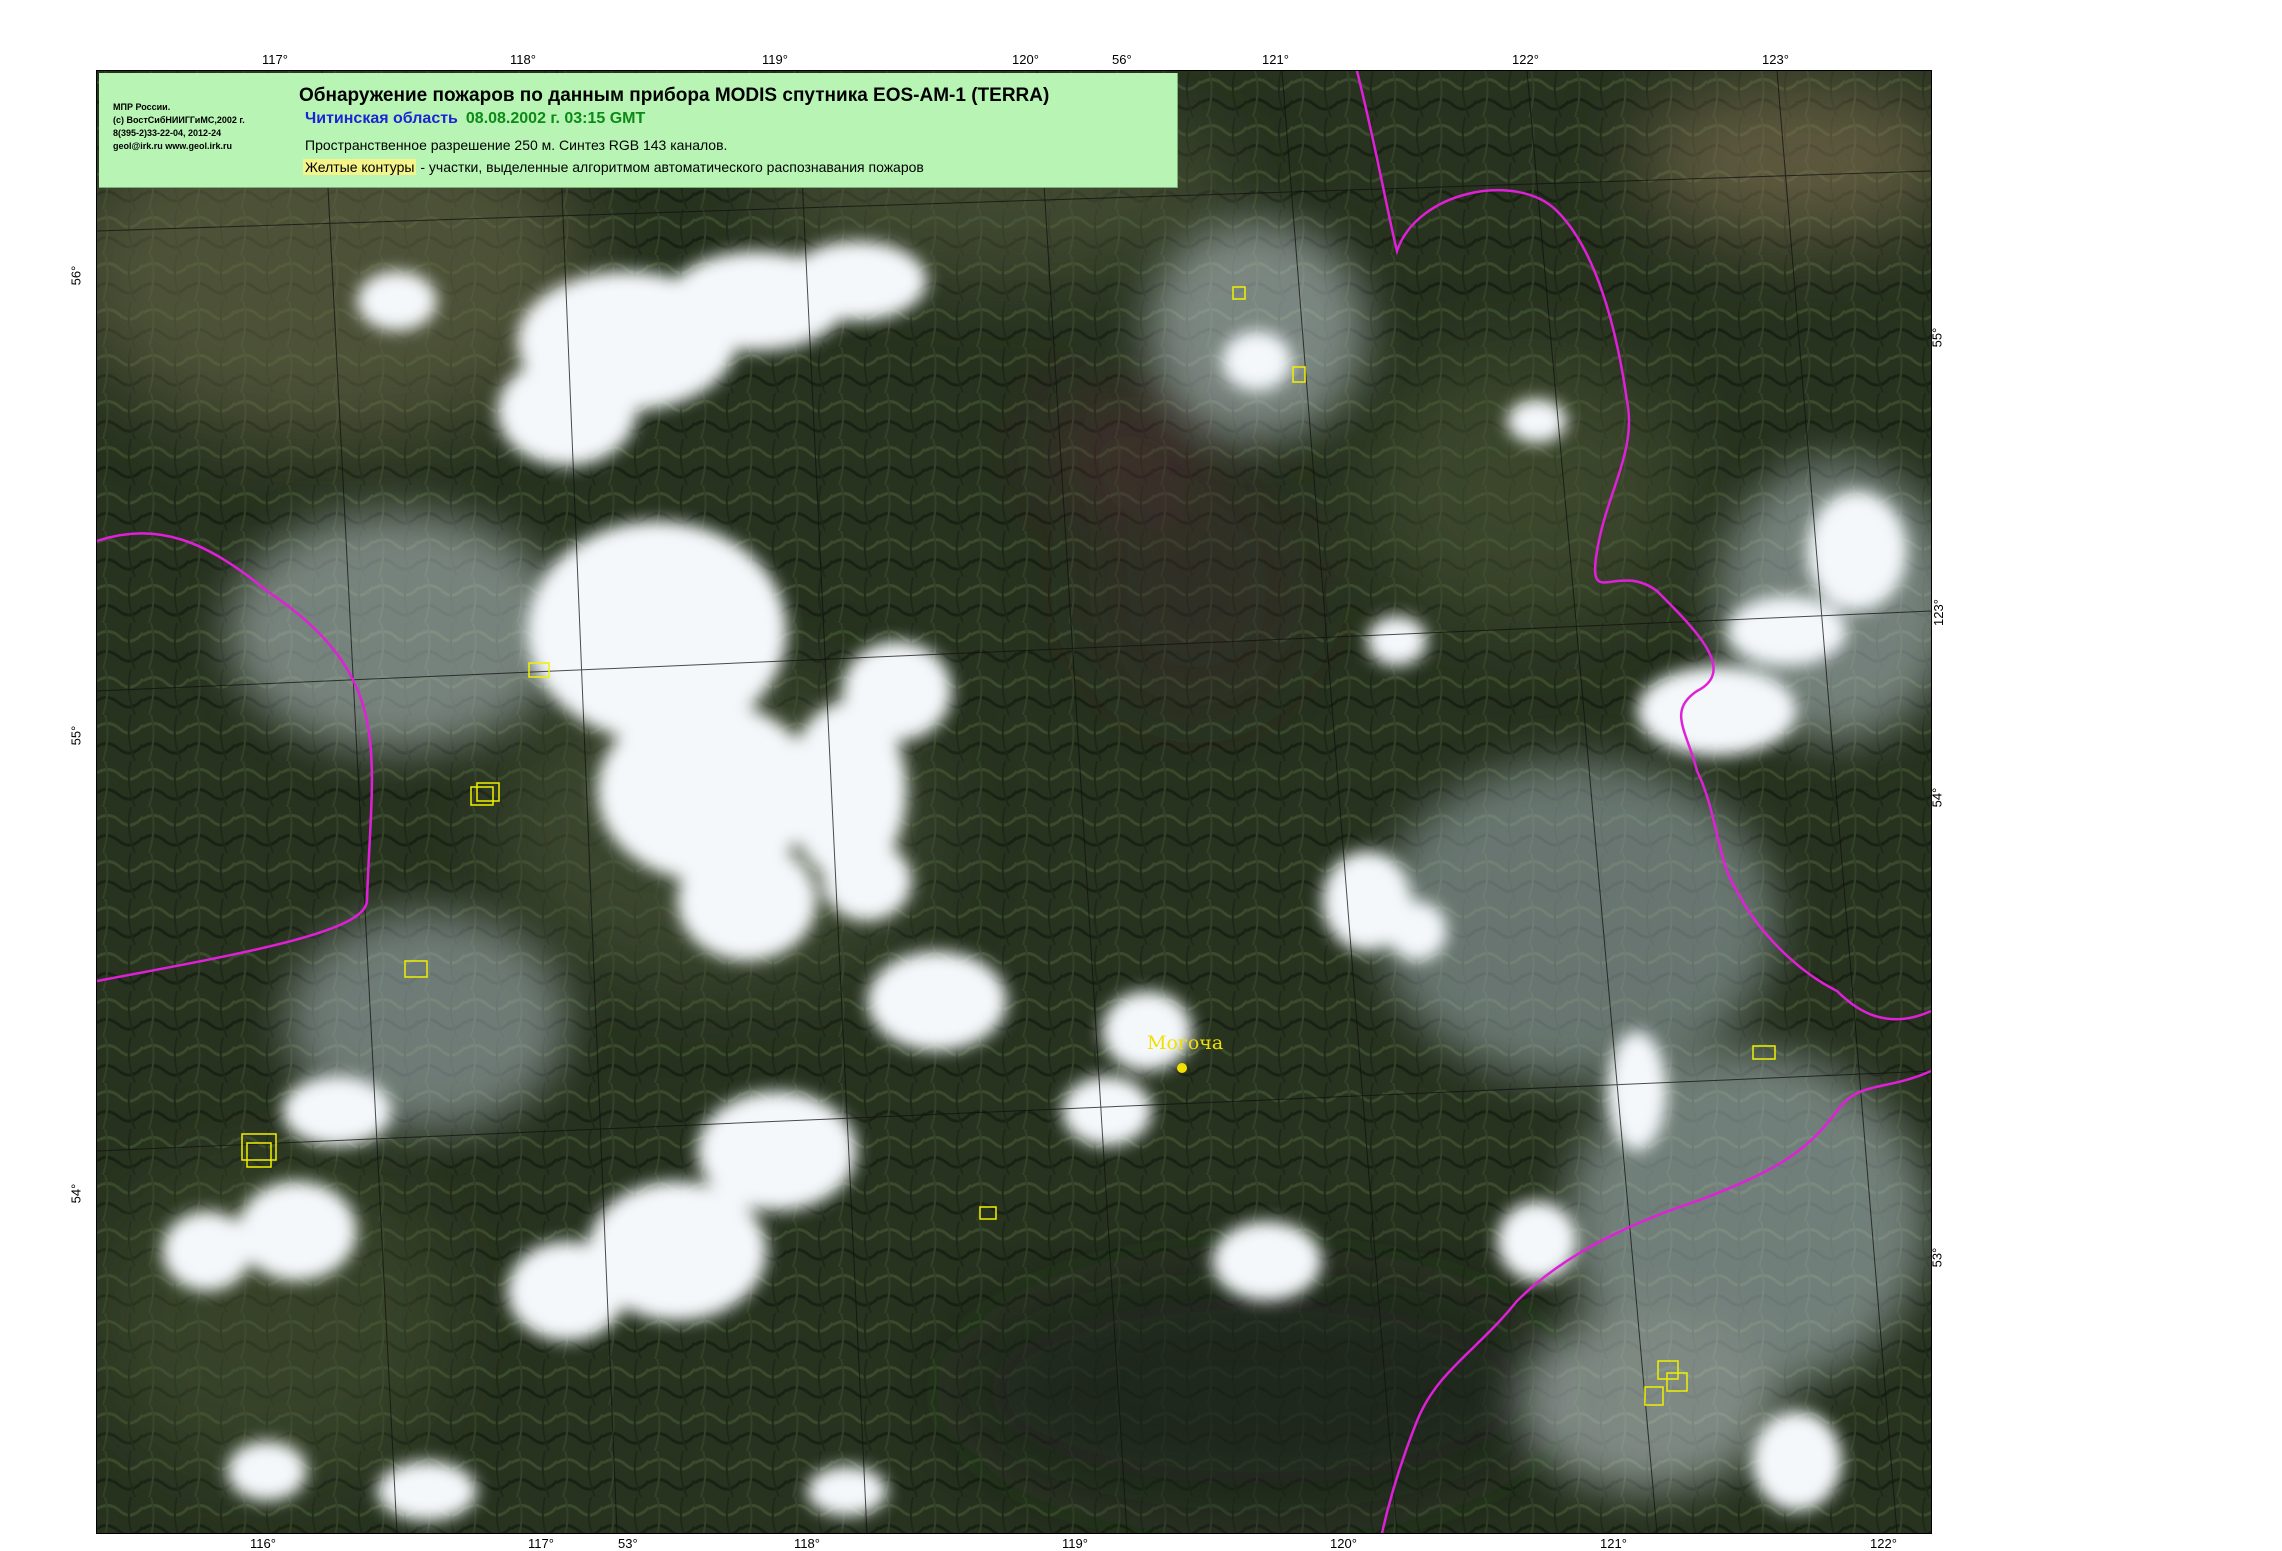 This screenshot has height=1551, width=2282. I want to click on acquisition-datetime: 08.08.2002 г. 03:15 GMT, so click(555, 118).